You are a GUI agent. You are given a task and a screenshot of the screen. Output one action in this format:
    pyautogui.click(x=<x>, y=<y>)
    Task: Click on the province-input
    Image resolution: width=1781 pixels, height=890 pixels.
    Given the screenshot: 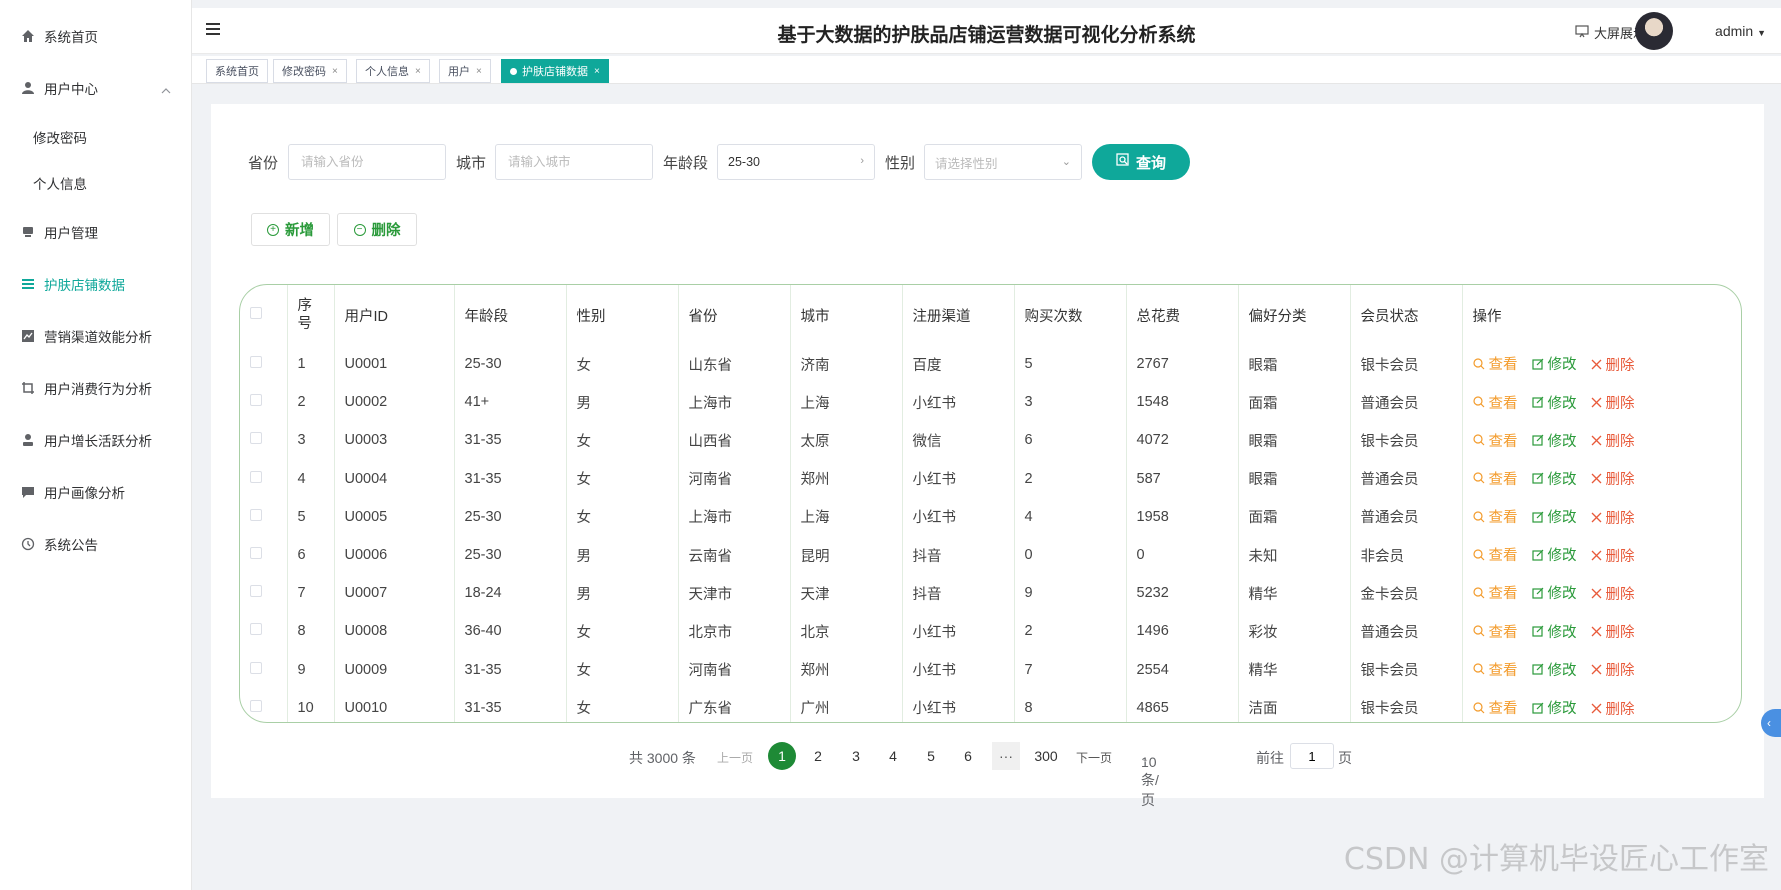 What is the action you would take?
    pyautogui.click(x=367, y=162)
    